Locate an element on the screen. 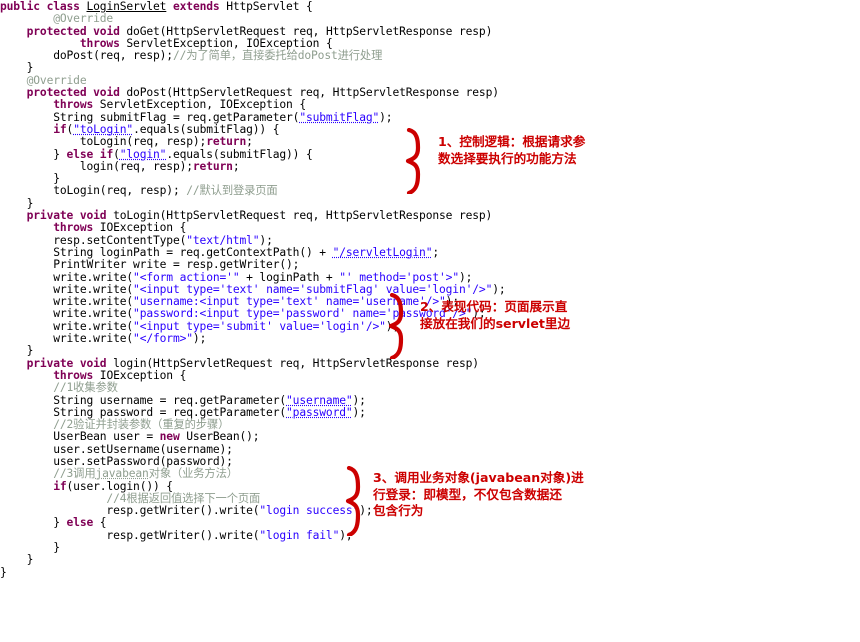 The image size is (860, 642). code-token: doPost(req, resp); is located at coordinates (113, 56).